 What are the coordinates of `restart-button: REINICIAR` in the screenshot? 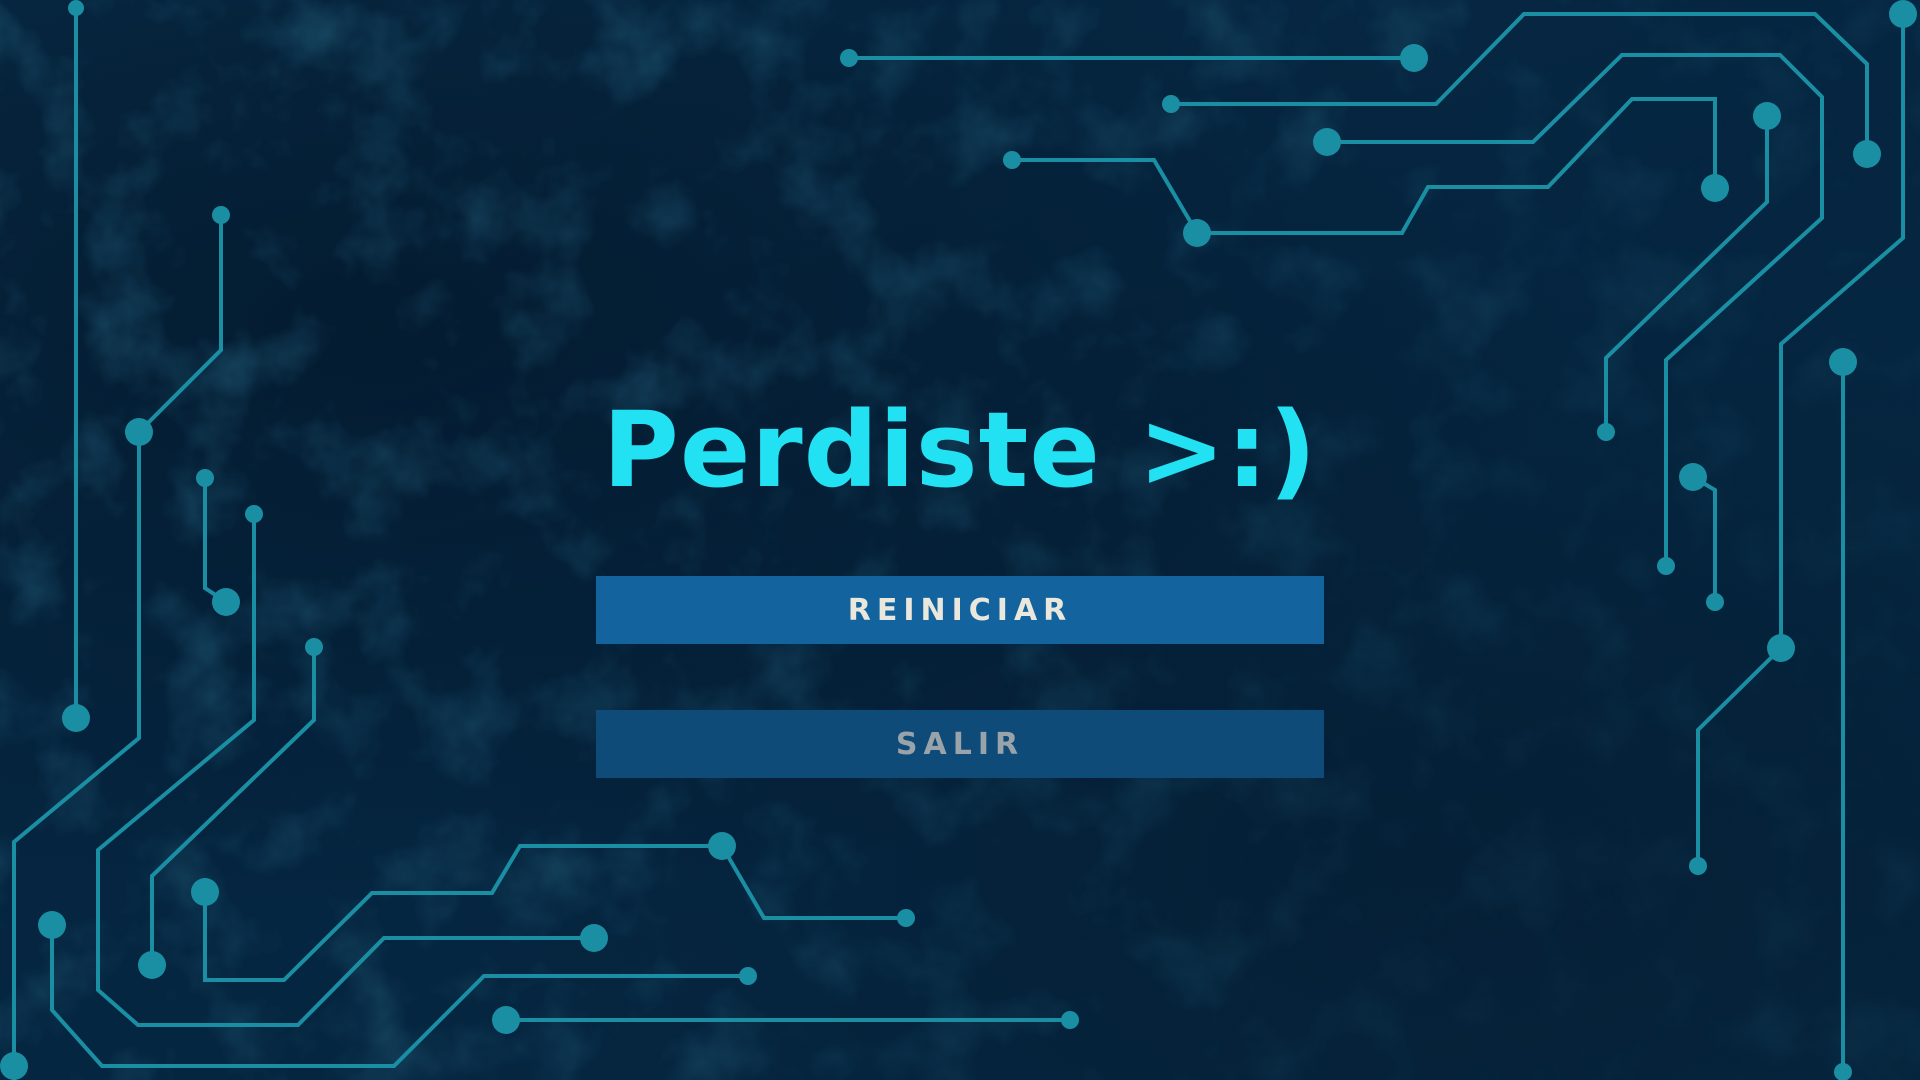 It's located at (960, 610).